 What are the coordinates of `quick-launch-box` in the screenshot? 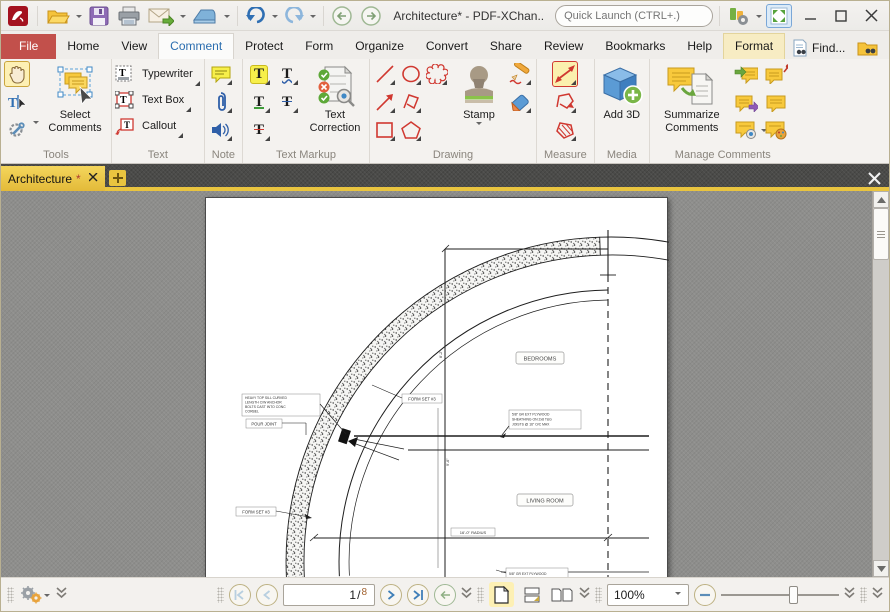 It's located at (634, 15).